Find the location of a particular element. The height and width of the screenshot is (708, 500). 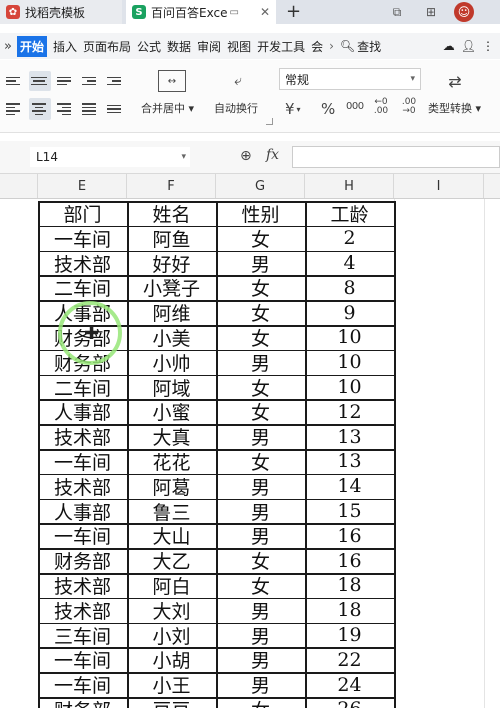

menu-item-review: 审阅 is located at coordinates (209, 46).